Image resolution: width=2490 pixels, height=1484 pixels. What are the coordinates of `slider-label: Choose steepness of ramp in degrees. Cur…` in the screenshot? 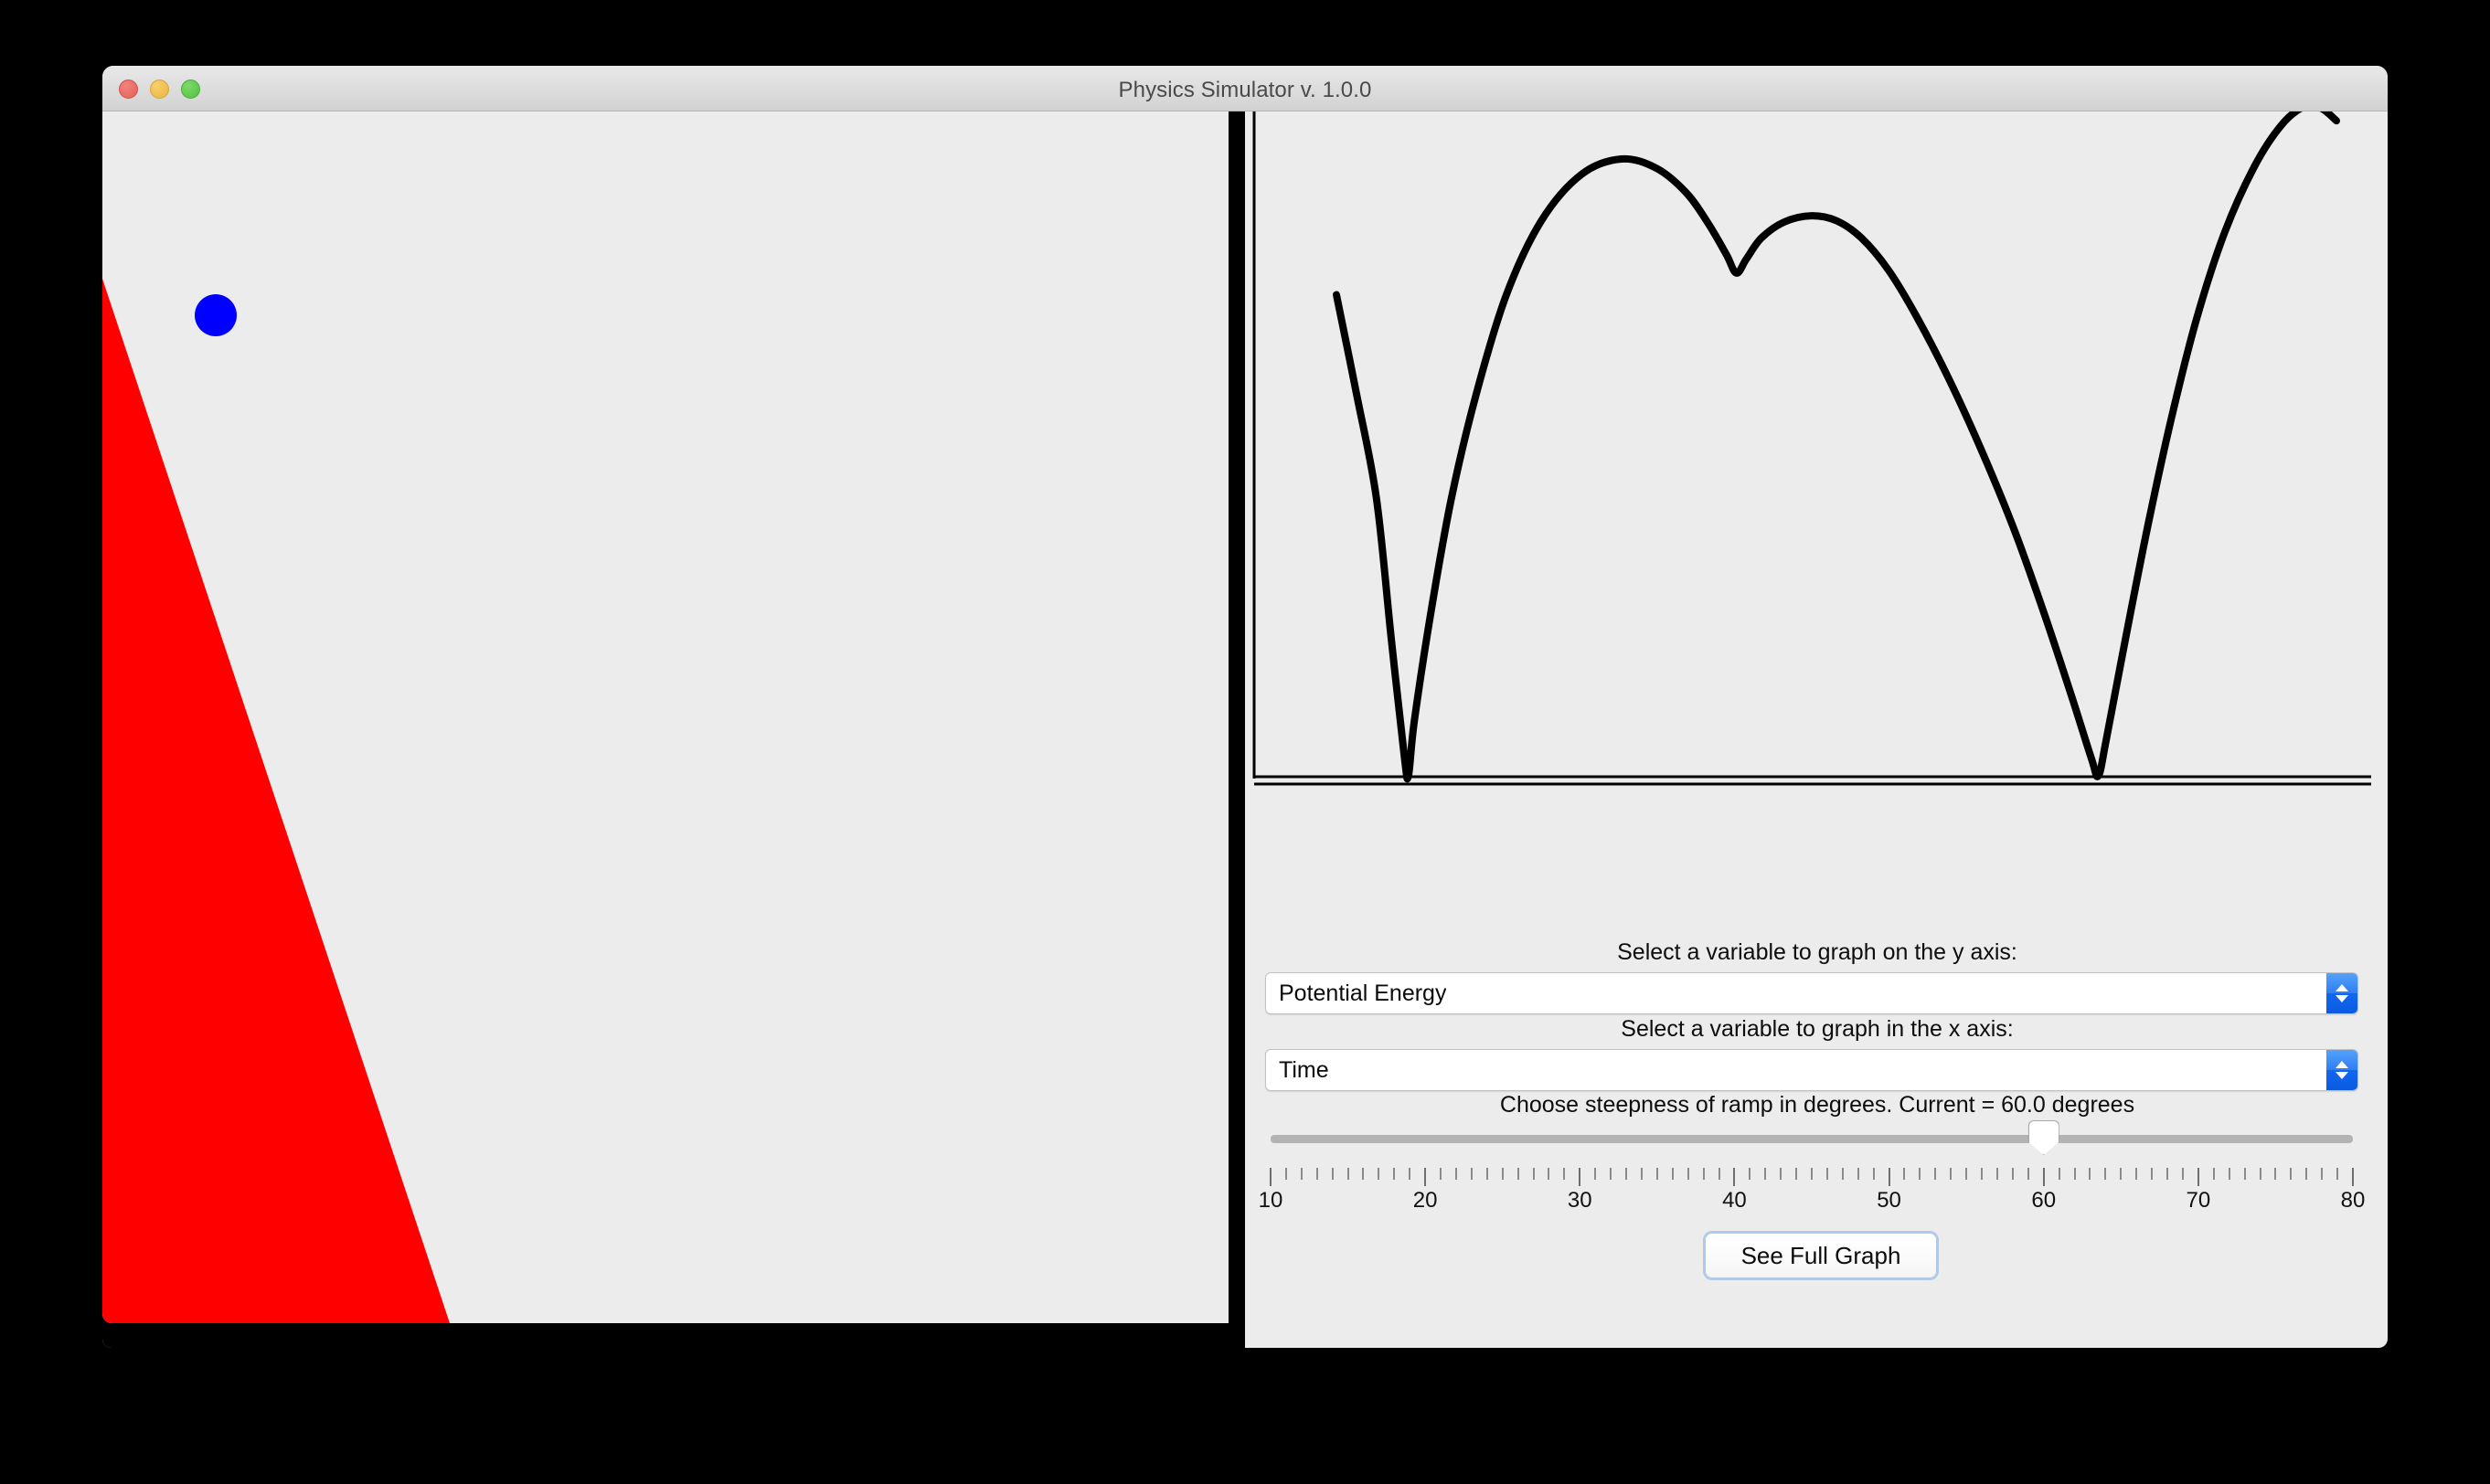 It's located at (1817, 1105).